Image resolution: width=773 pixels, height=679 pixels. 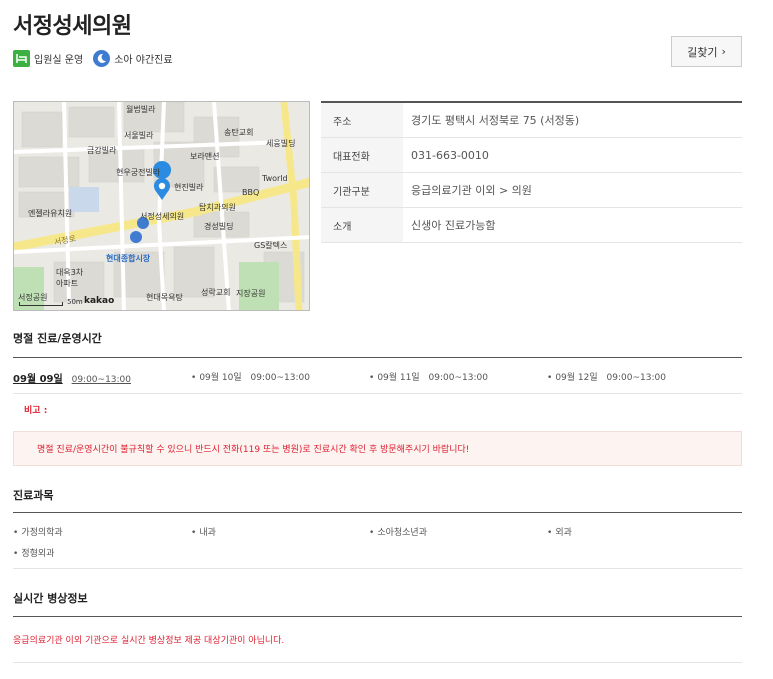 I want to click on badge-label: 소아 야간진료, so click(x=143, y=60).